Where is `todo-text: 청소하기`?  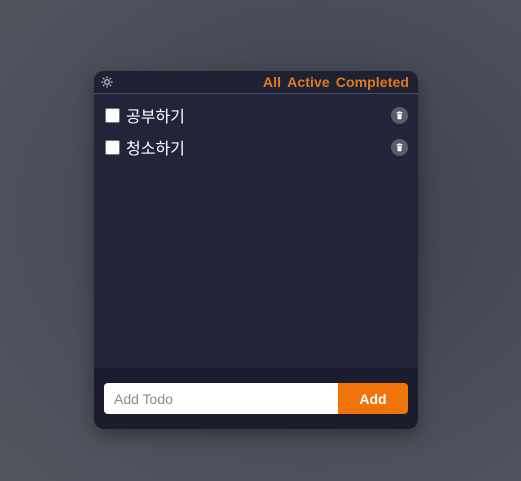 todo-text: 청소하기 is located at coordinates (155, 148).